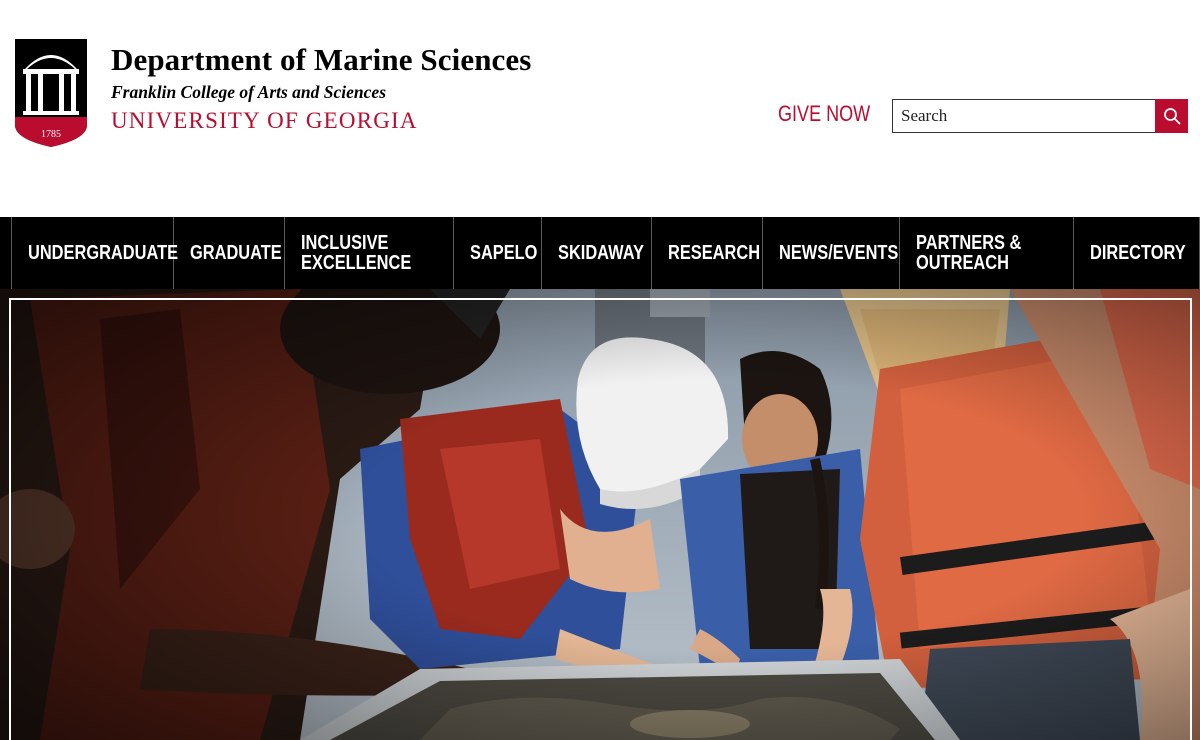 The height and width of the screenshot is (740, 1200). I want to click on nav-item-inclusive-excellence: INCLUSIVE EXCELLENCE, so click(368, 253).